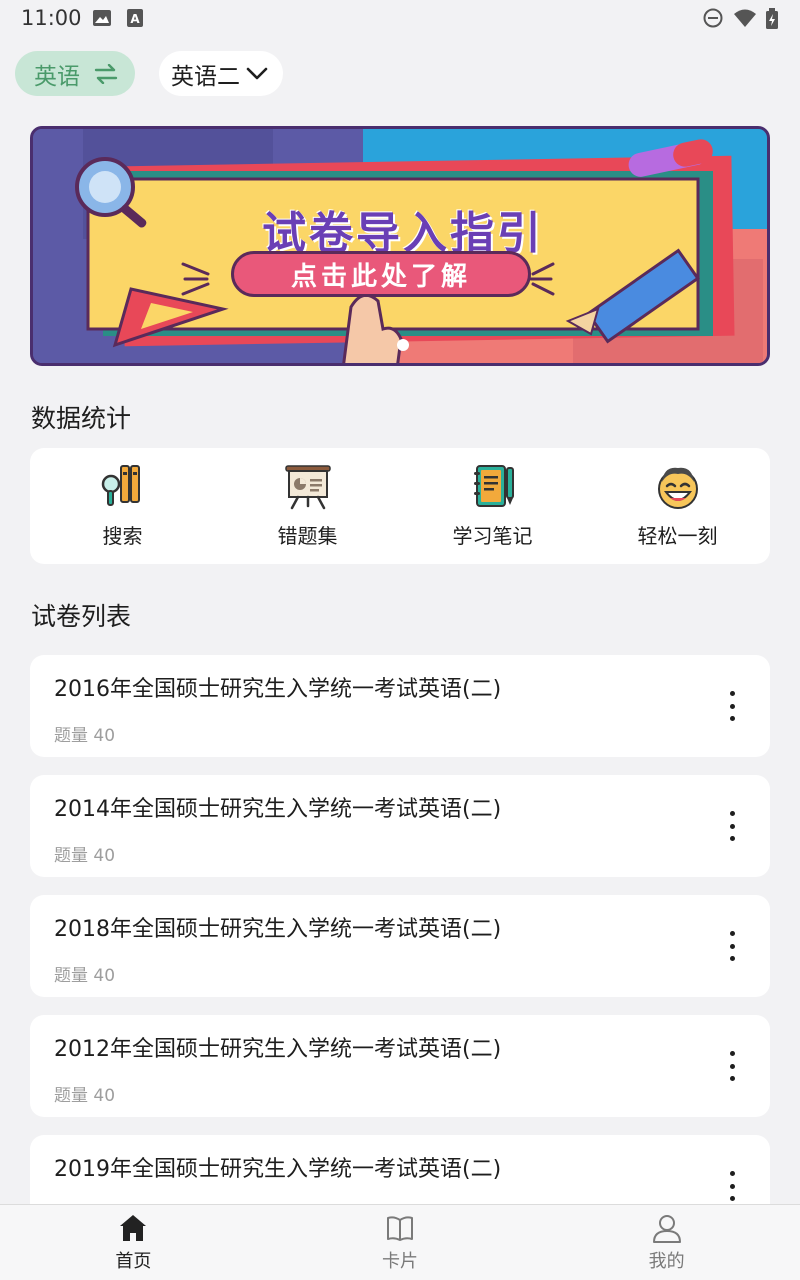 The width and height of the screenshot is (800, 1280). I want to click on paper-title: 2012年全国硕士研究生入学统一考试英语(二), so click(278, 1049).